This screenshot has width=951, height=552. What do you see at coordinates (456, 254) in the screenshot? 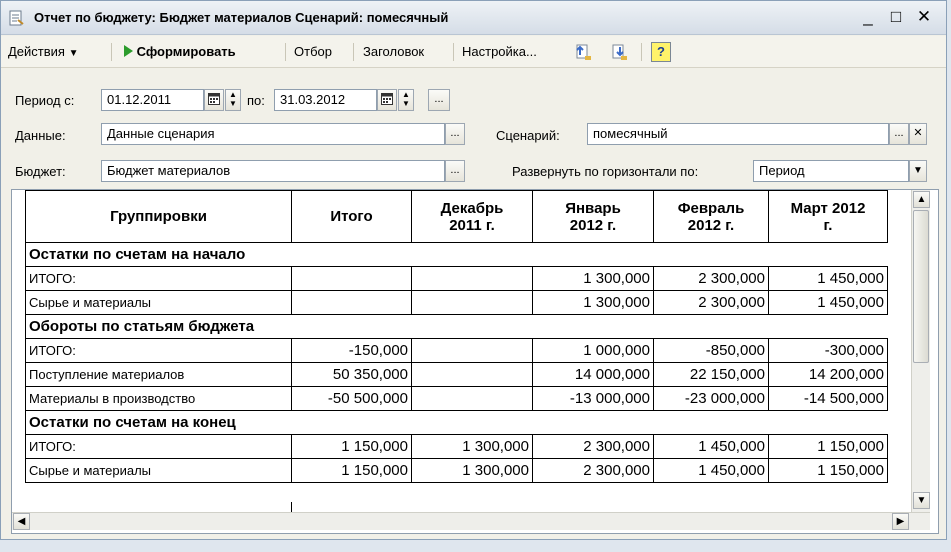
I see `group-row: Остатки по счетам на начало` at bounding box center [456, 254].